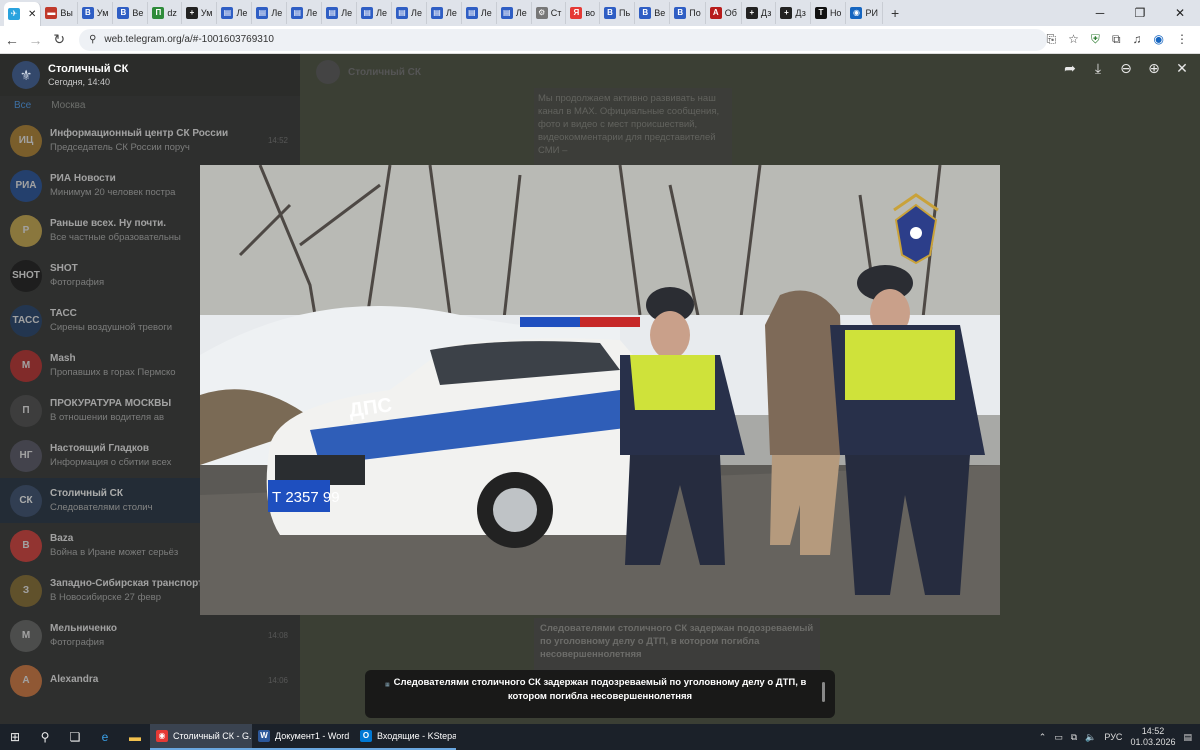 Image resolution: width=1200 pixels, height=750 pixels. I want to click on folder-tab-moscow: Москва, so click(68, 107).